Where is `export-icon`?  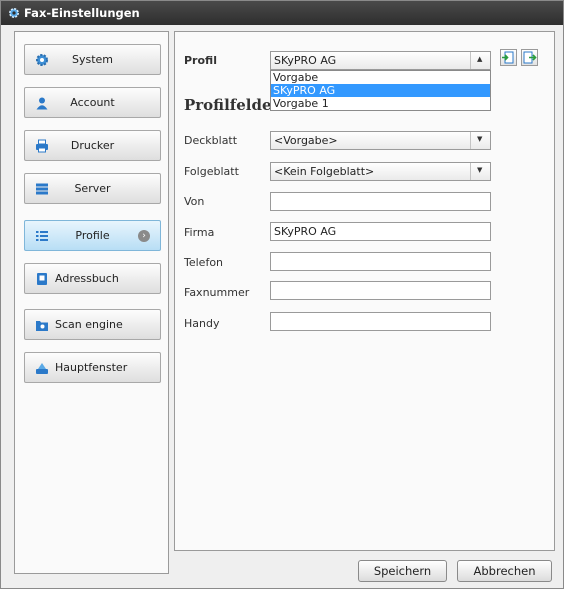
export-icon is located at coordinates (530, 57).